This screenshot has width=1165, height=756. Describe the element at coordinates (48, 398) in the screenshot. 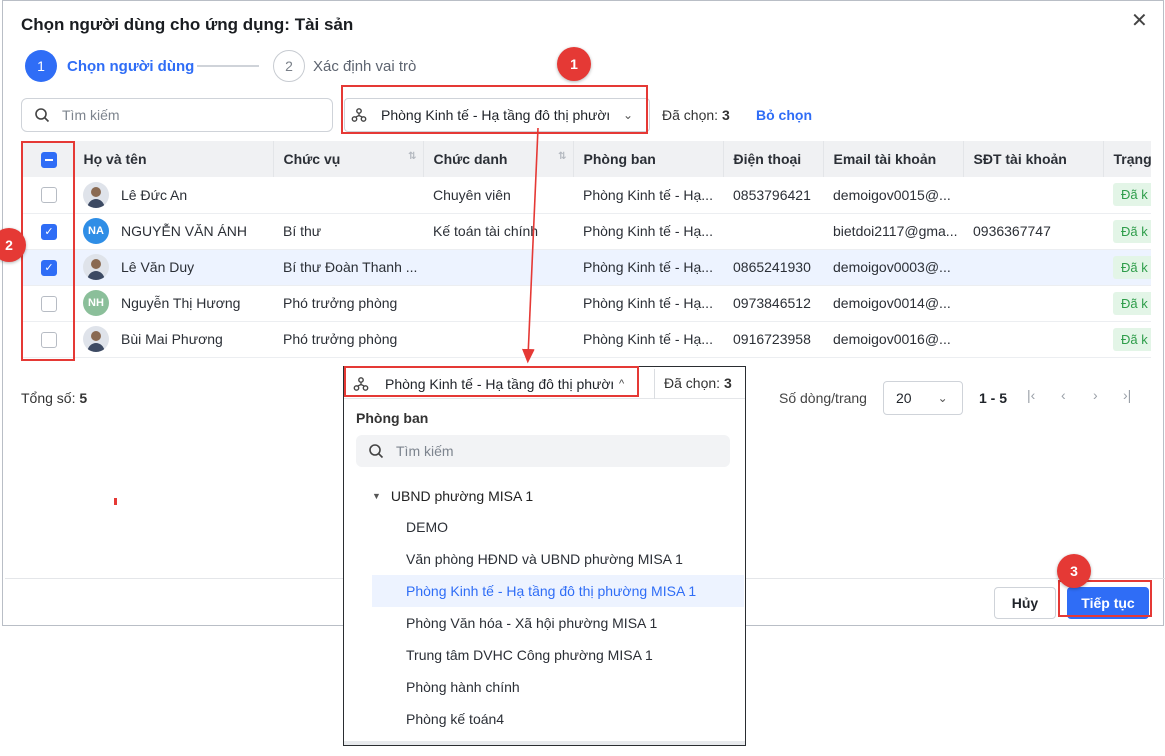

I see `total-label: Tổng số:` at that location.